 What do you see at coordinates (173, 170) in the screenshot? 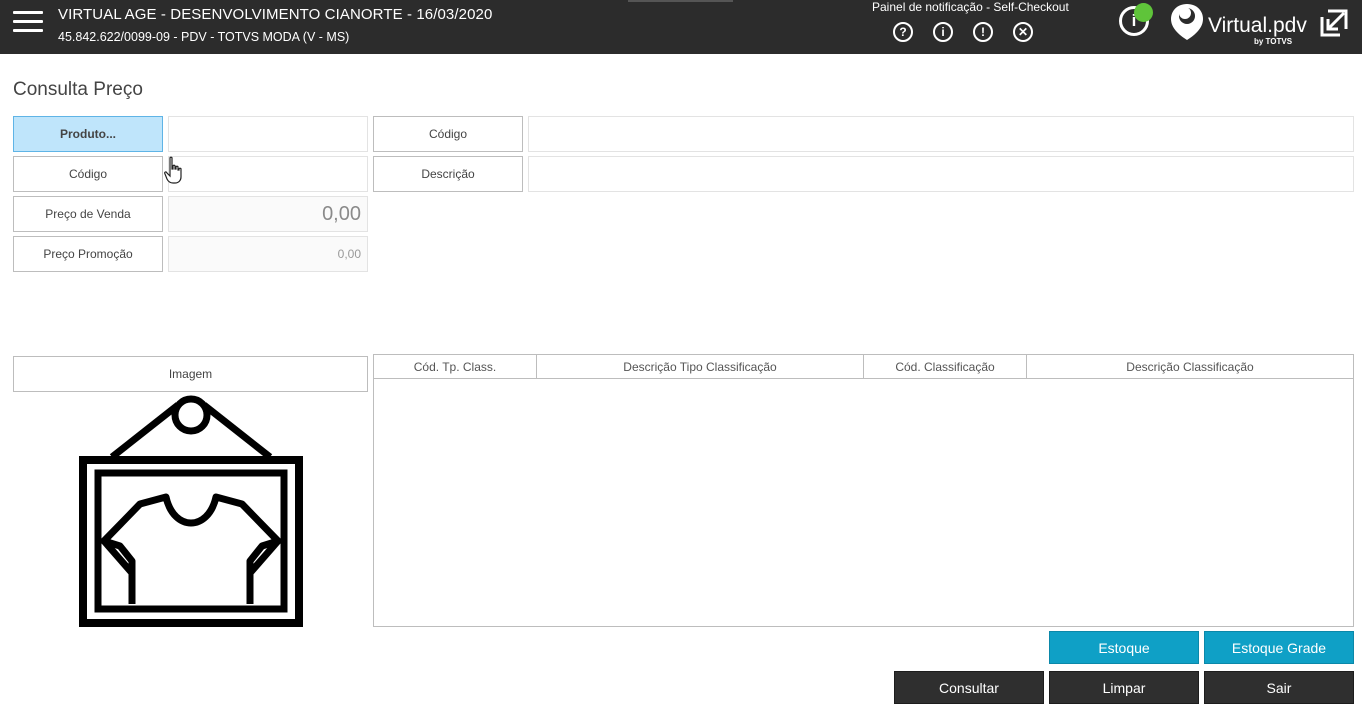
I see `hand-cursor-icon` at bounding box center [173, 170].